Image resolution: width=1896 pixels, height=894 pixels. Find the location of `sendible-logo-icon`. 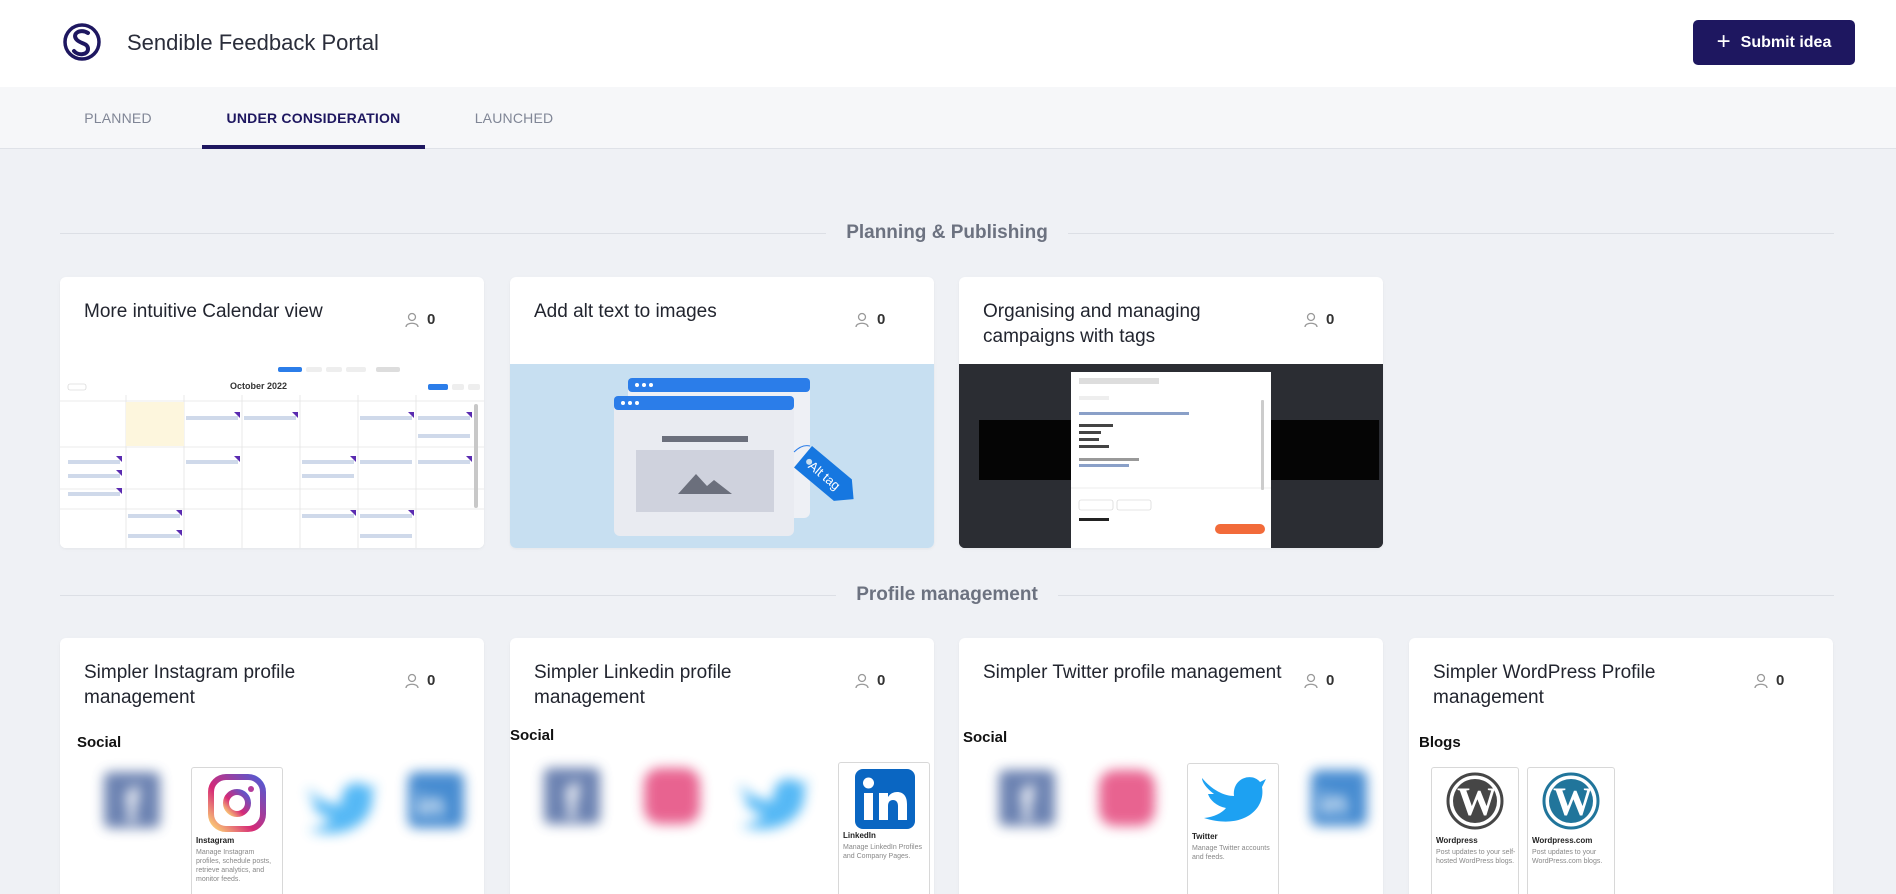

sendible-logo-icon is located at coordinates (82, 42).